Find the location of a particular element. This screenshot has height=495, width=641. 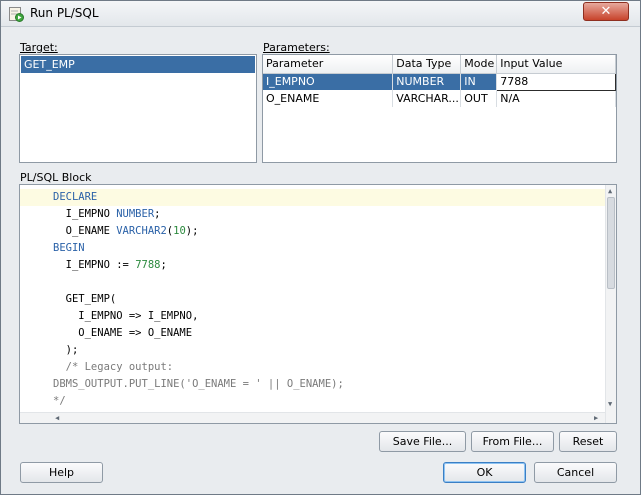

reset-button: Reset is located at coordinates (588, 441).